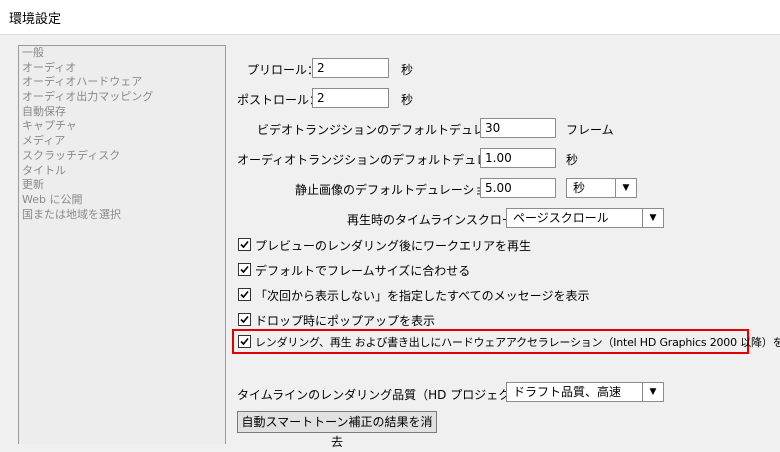  What do you see at coordinates (122, 112) in the screenshot?
I see `sidebar-item-autosave: 自動保存` at bounding box center [122, 112].